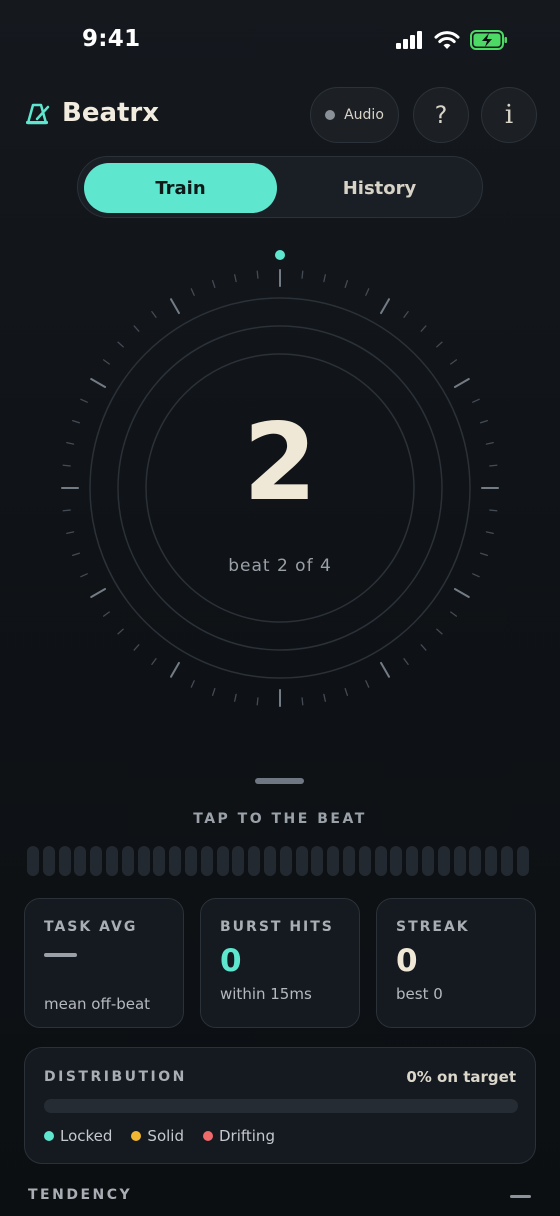 The width and height of the screenshot is (560, 1216). I want to click on stat-subtitle: best 0, so click(419, 994).